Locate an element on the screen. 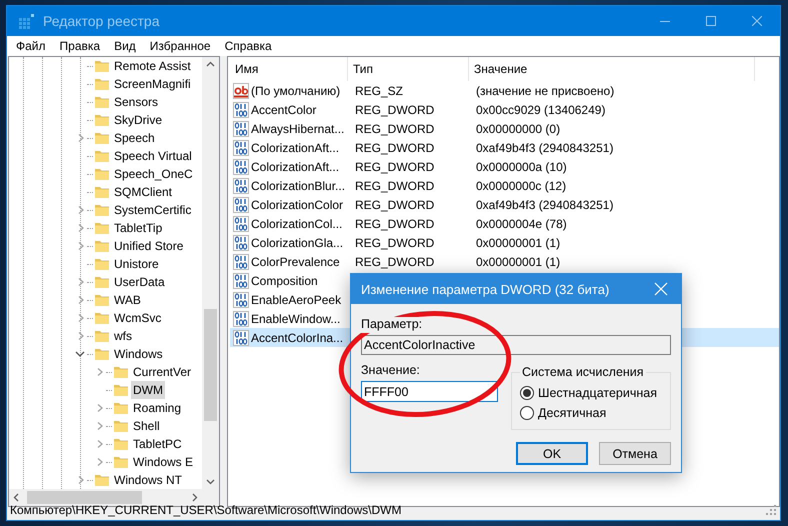 The width and height of the screenshot is (788, 526). value-data: 0x00000000 (0) is located at coordinates (517, 129).